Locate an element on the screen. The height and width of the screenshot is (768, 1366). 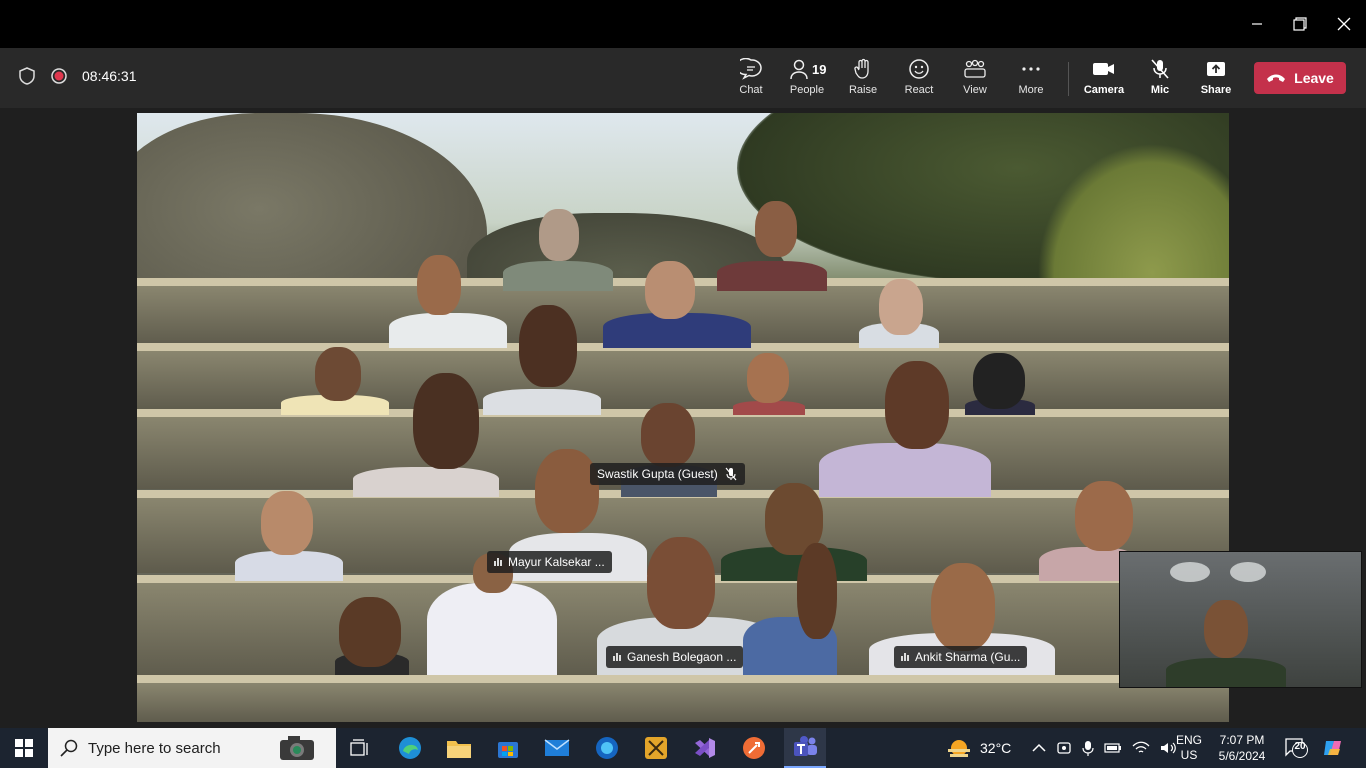
visual-studio-app is located at coordinates (705, 748).